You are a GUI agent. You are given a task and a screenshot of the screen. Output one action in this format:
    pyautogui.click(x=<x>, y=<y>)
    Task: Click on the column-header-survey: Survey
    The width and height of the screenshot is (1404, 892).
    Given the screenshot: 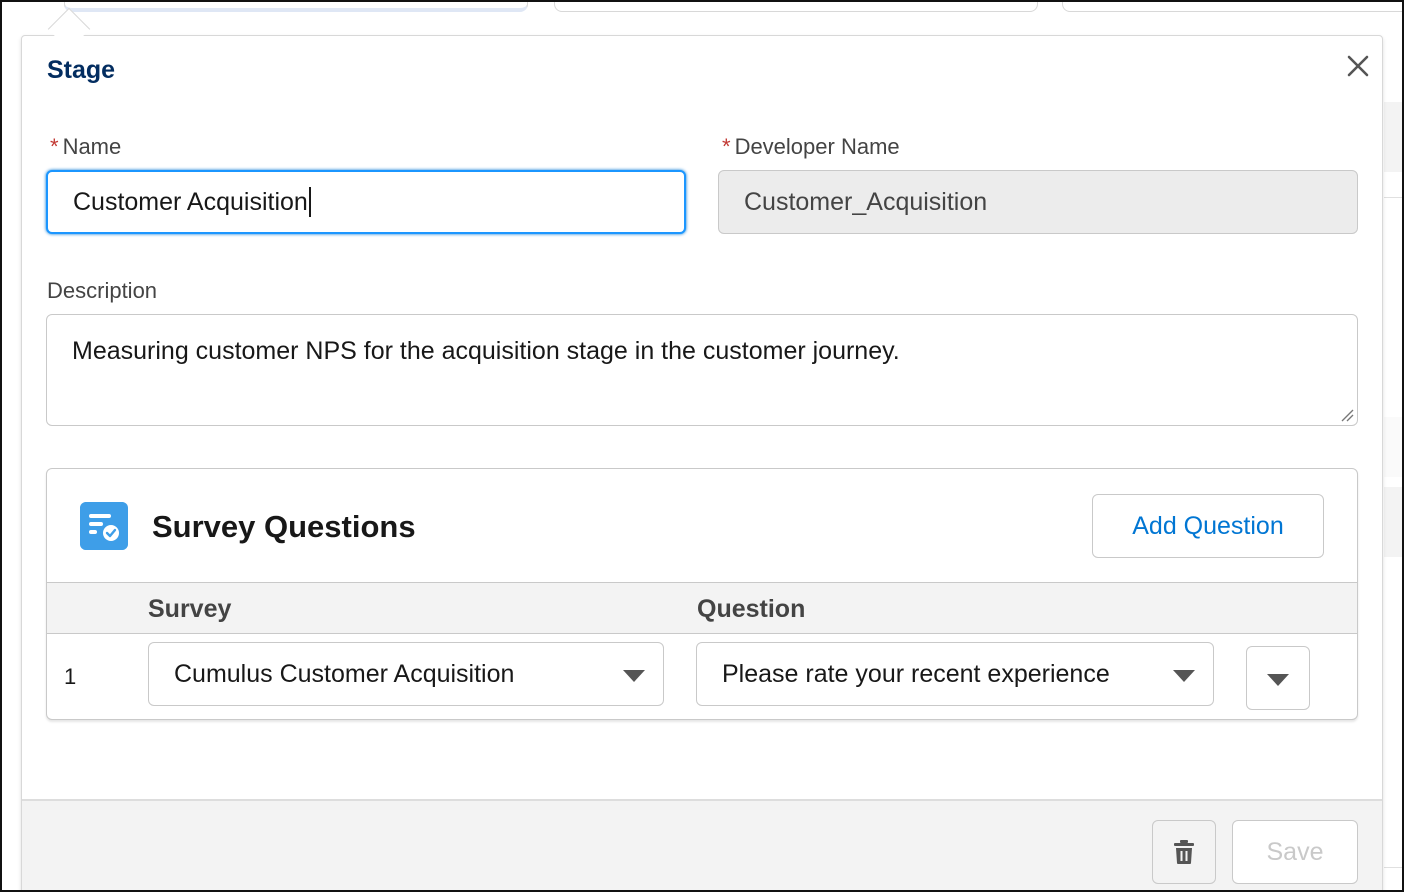 What is the action you would take?
    pyautogui.click(x=190, y=609)
    